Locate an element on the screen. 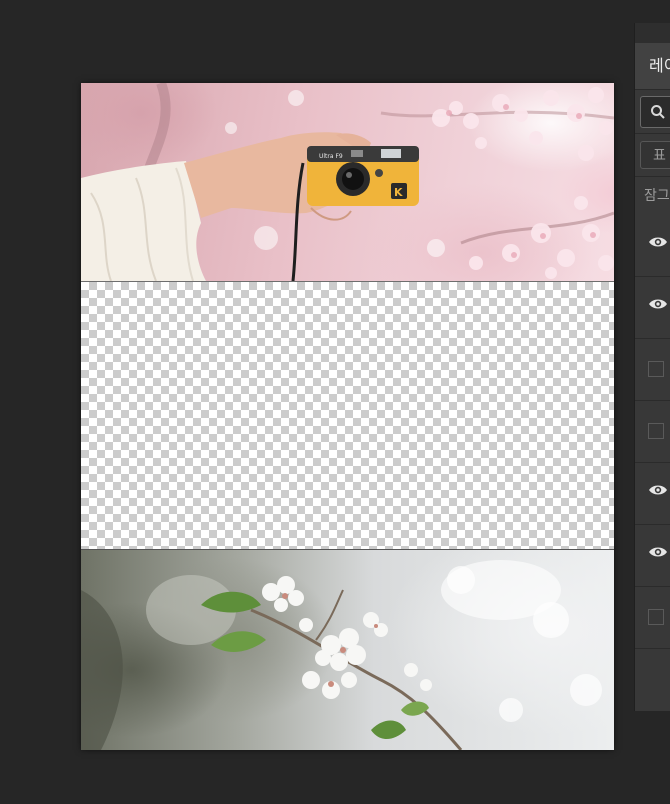 The image size is (670, 804). tab-layers: 레이 is located at coordinates (652, 66).